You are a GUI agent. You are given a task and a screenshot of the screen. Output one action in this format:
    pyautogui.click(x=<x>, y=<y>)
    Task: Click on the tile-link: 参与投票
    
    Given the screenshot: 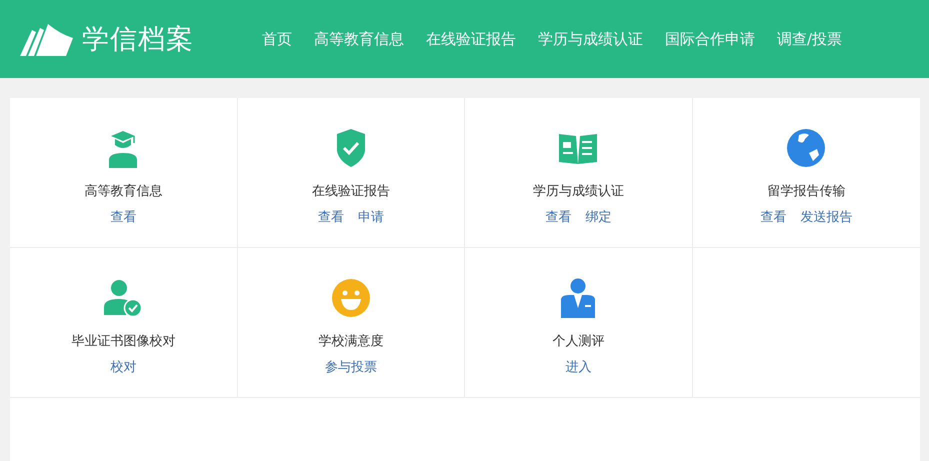 What is the action you would take?
    pyautogui.click(x=350, y=367)
    